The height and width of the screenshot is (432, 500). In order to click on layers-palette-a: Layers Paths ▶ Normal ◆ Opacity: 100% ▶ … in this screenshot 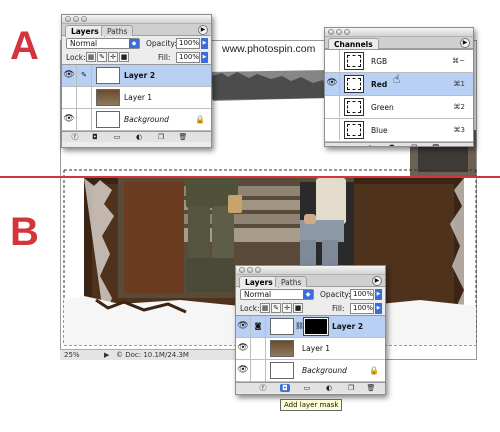, I will do `click(136, 81)`.